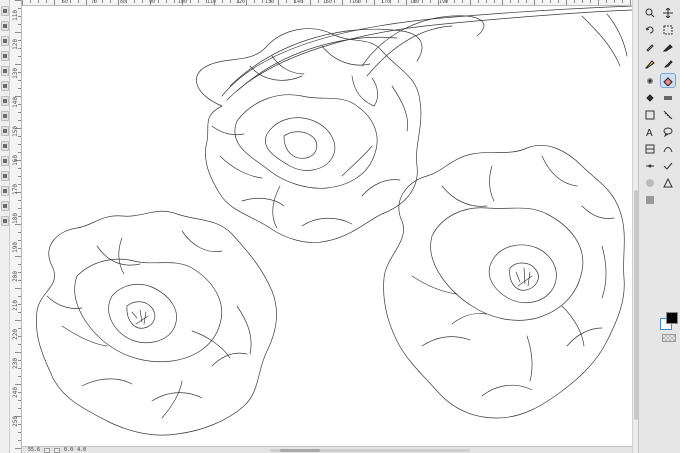 The image size is (680, 453). I want to click on brush-icon, so click(668, 63).